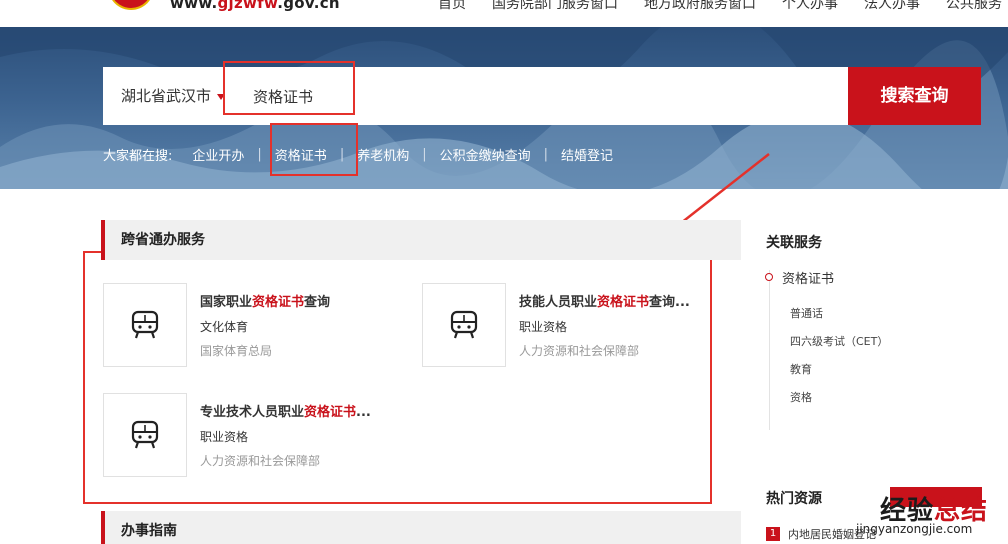 The width and height of the screenshot is (1008, 544). I want to click on site-url-prefix: www., so click(194, 6).